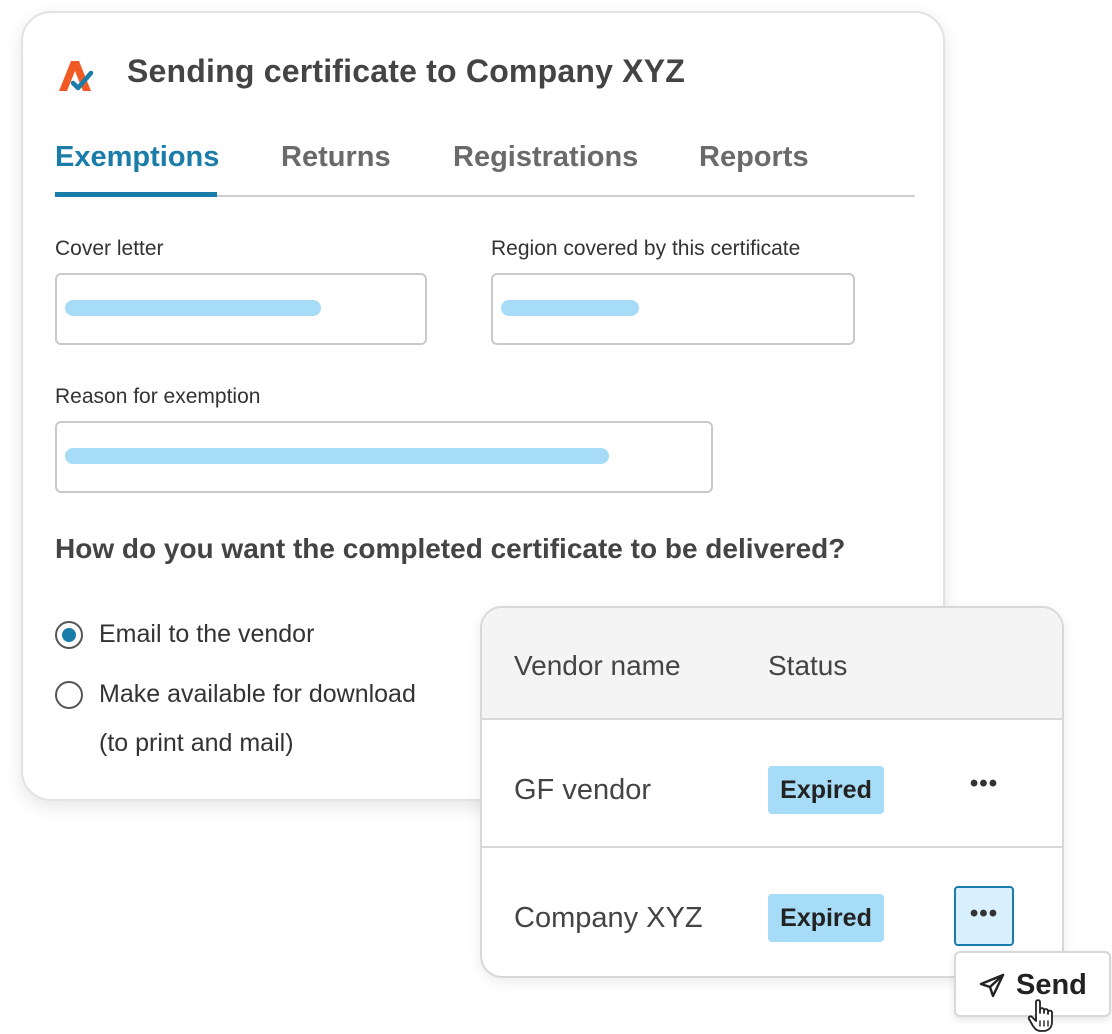 The width and height of the screenshot is (1112, 1034). Describe the element at coordinates (158, 396) in the screenshot. I see `reason-label: Reason for exemption` at that location.